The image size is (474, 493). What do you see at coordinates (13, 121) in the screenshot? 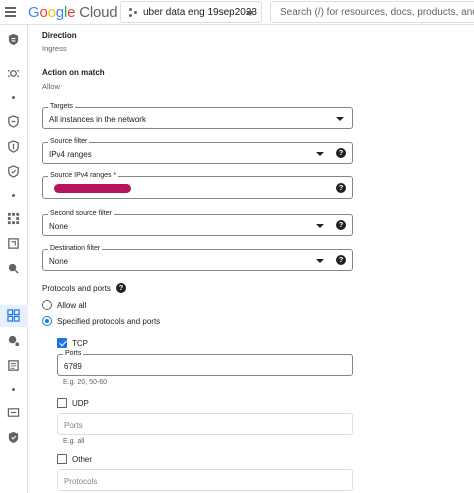
I see `firewall-icon` at bounding box center [13, 121].